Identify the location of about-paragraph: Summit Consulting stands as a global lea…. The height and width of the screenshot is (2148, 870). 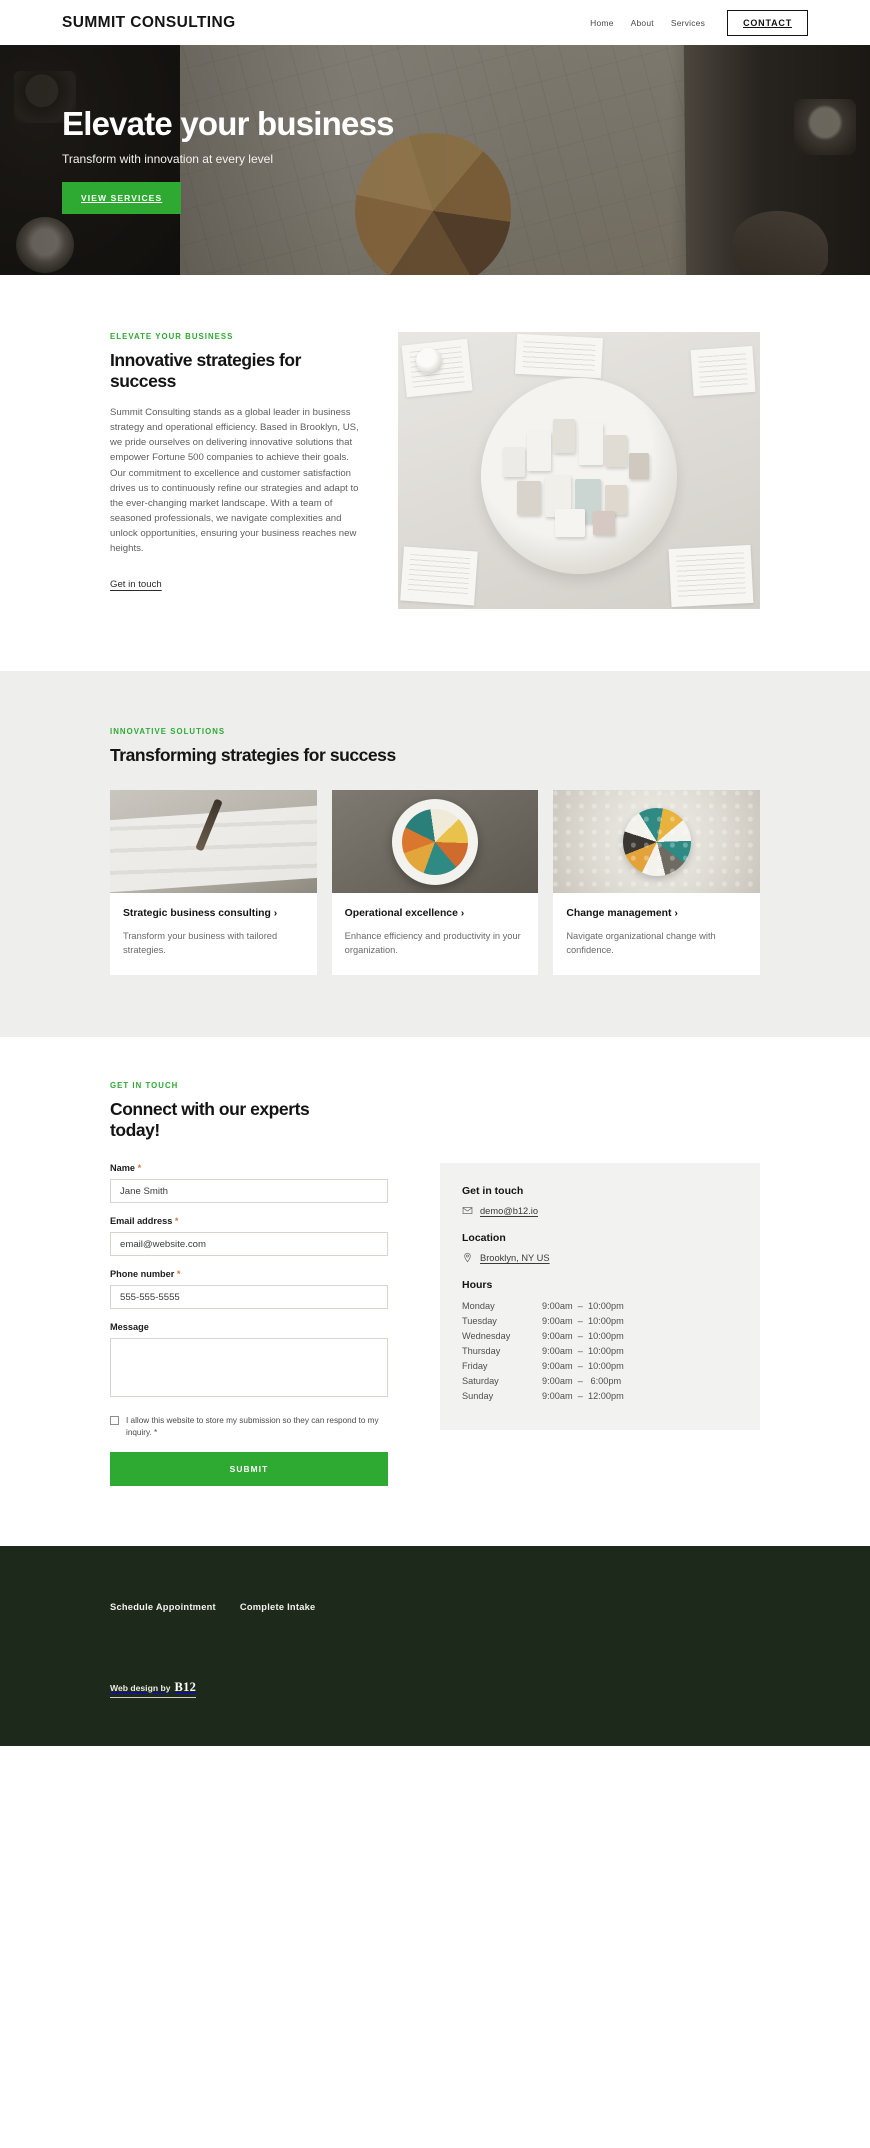
(234, 481).